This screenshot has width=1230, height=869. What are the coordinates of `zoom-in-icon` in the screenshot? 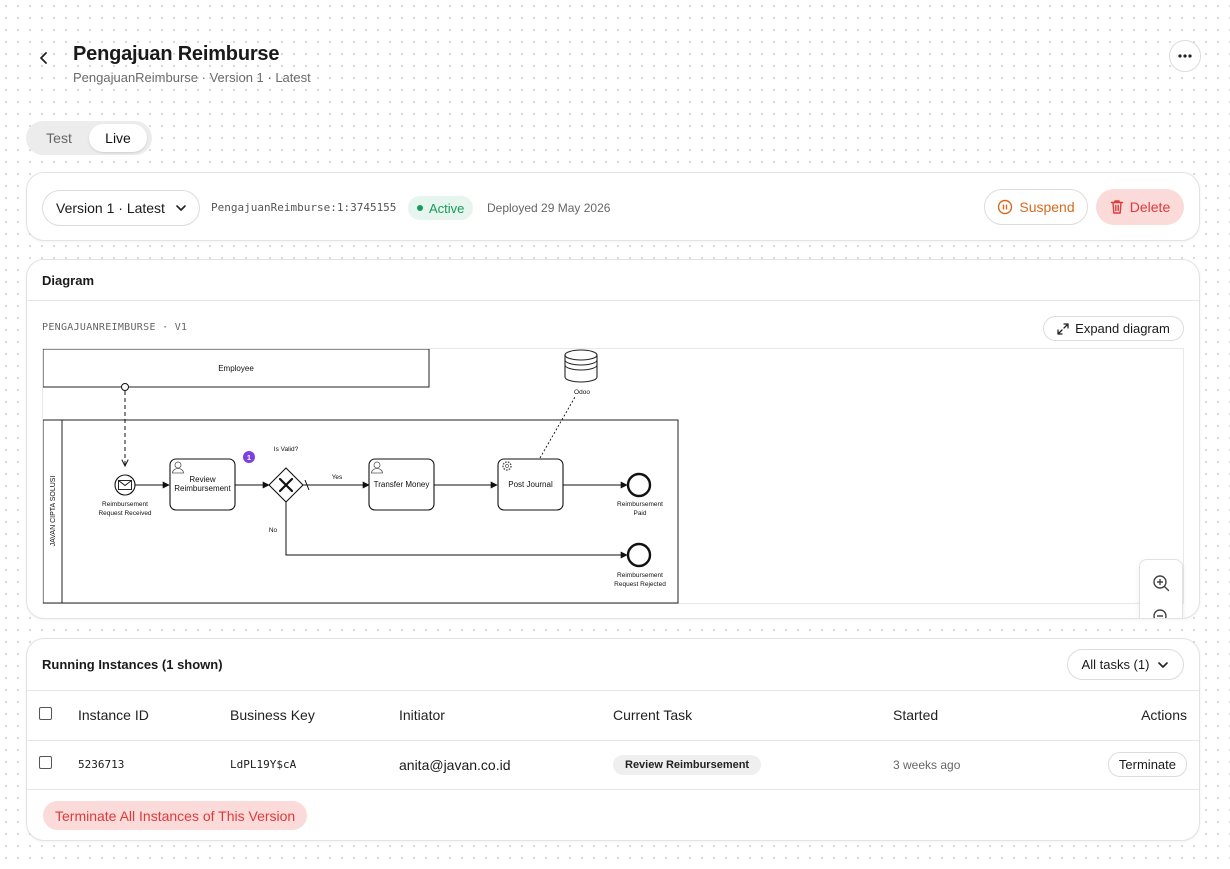 It's located at (1161, 583).